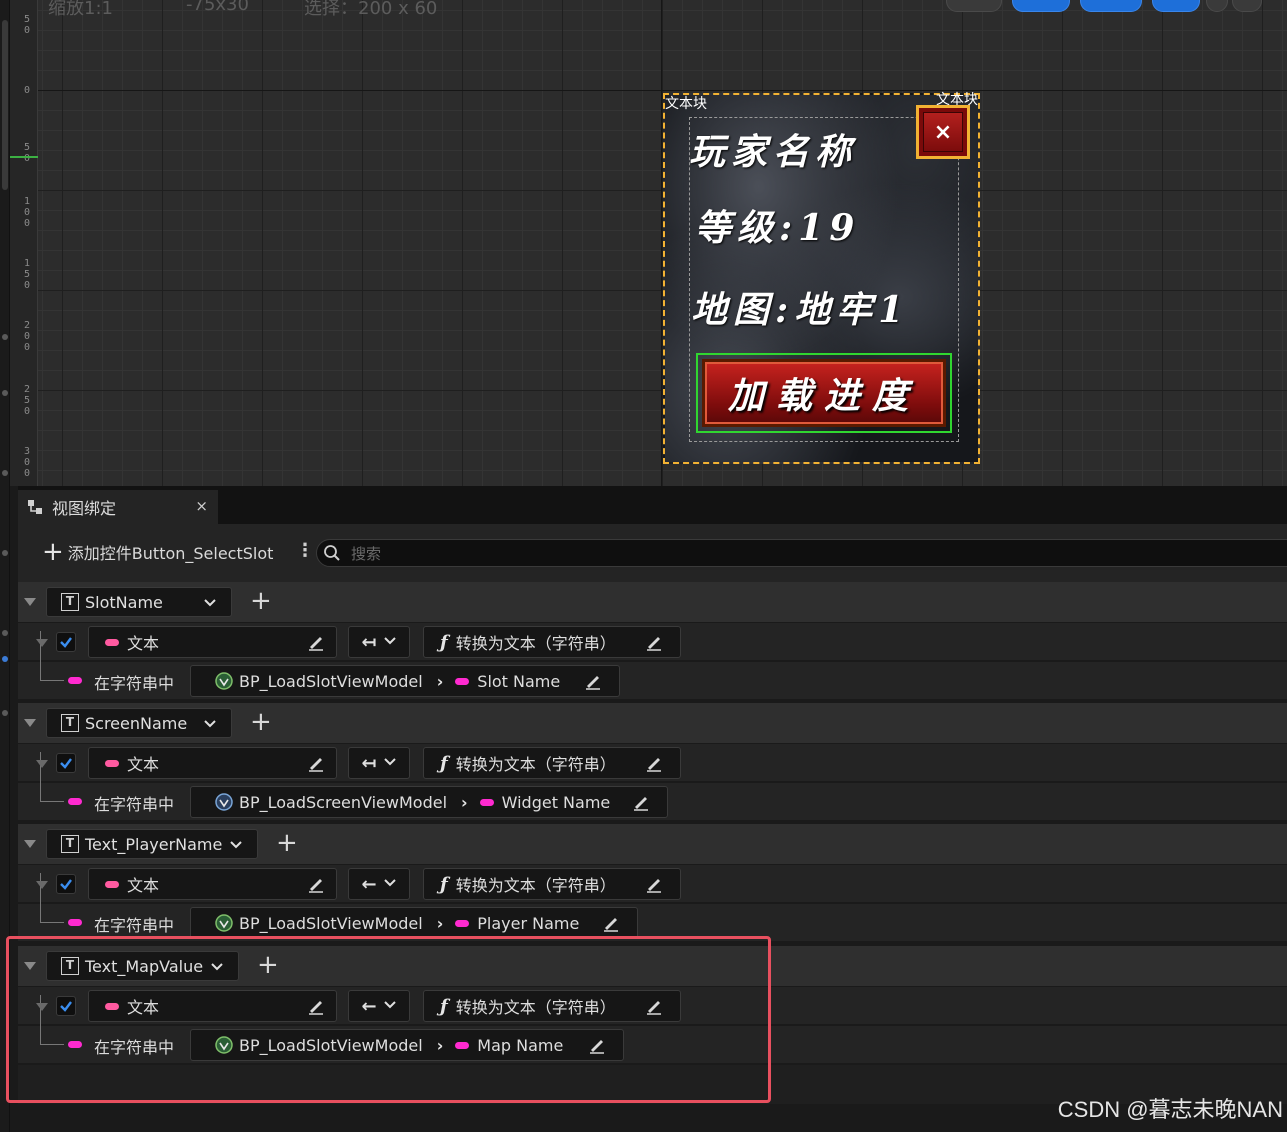  I want to click on binding-row: 文本 ↤ ƒ 转换为文本（字符串）, so click(652, 777).